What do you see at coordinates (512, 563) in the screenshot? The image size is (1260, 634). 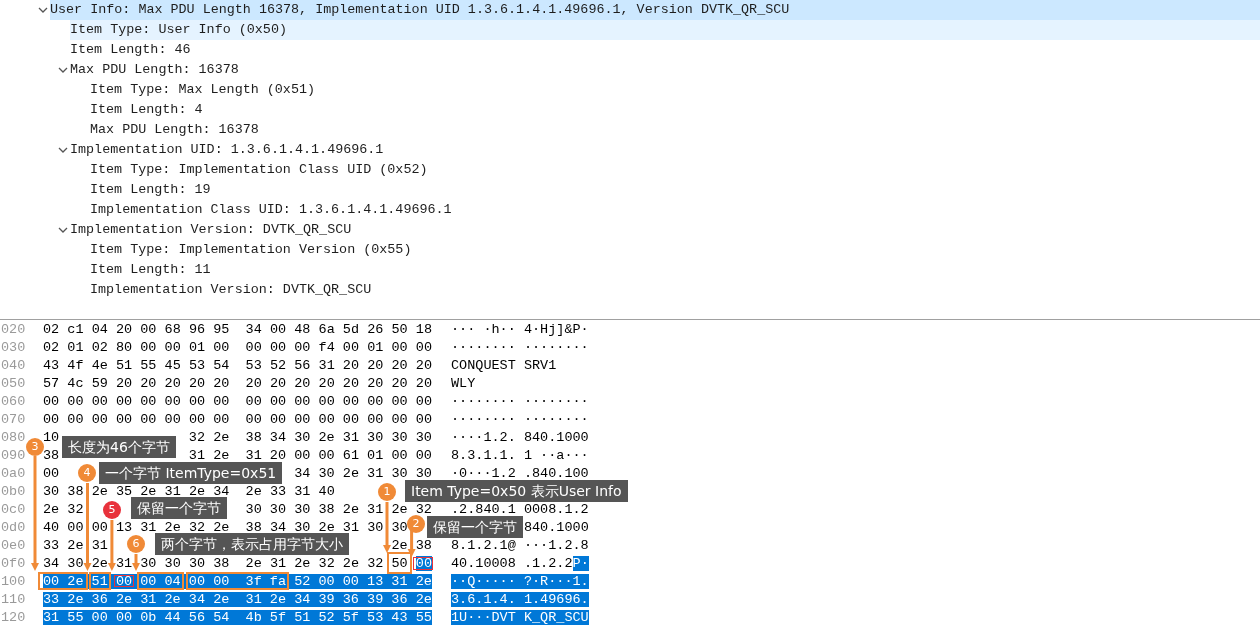 I see `ascii-text: 40.10008 .1.2.2` at bounding box center [512, 563].